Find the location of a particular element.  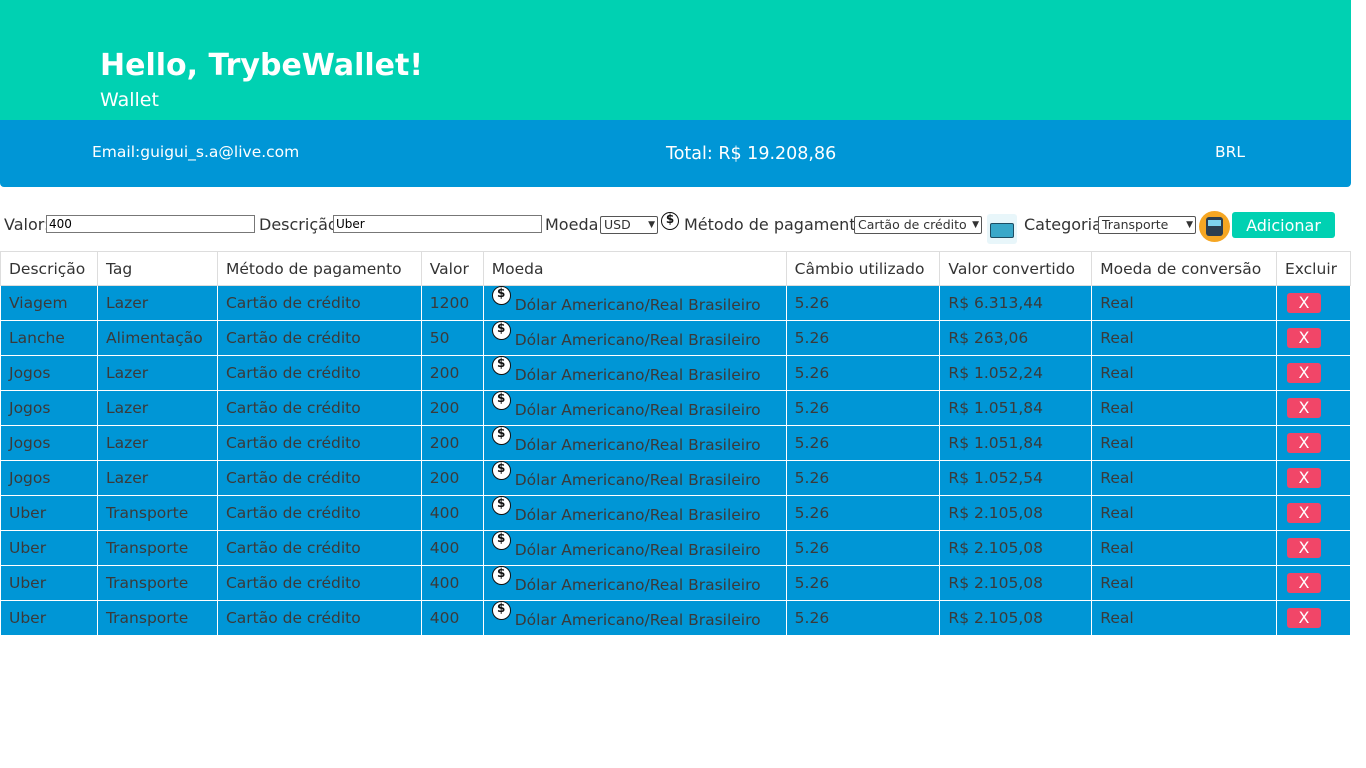

cell-convertido: R$ 1.052,24 is located at coordinates (1016, 373).